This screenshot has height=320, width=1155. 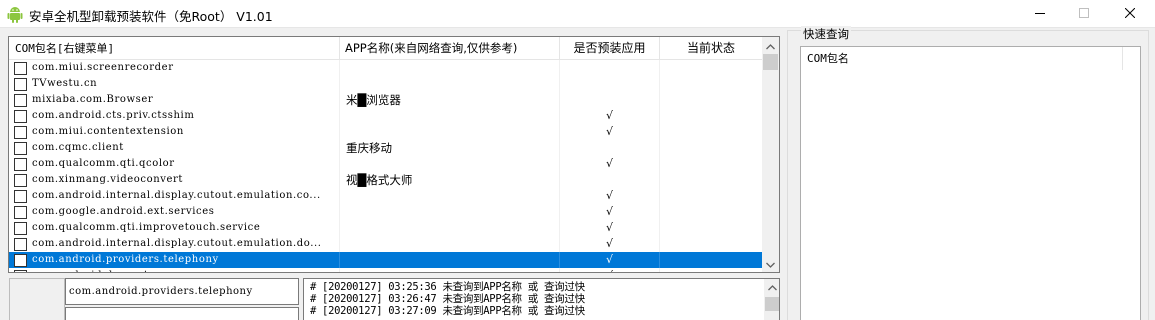 I want to click on column-header-package: COM包名[右键菜单], so click(x=174, y=48).